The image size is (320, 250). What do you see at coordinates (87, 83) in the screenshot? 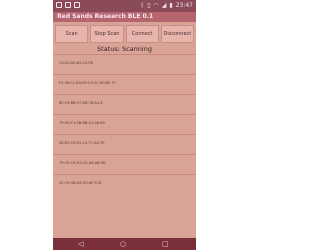
I see `device-address: F2:58:F1:D3:0E:C3 5C:AF:BE 7T` at bounding box center [87, 83].